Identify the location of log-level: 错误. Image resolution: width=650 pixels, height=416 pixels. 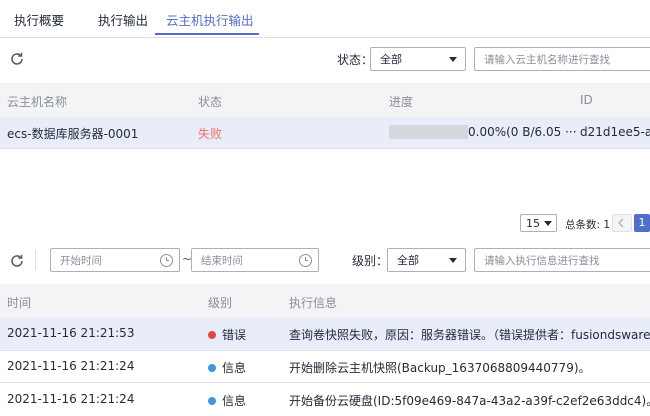
(227, 334).